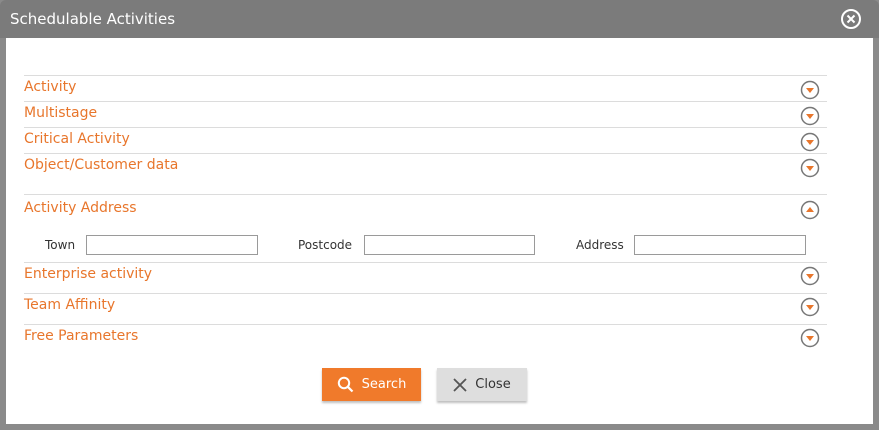 The height and width of the screenshot is (430, 879). What do you see at coordinates (425, 209) in the screenshot?
I see `section-activity-address: Activity Address` at bounding box center [425, 209].